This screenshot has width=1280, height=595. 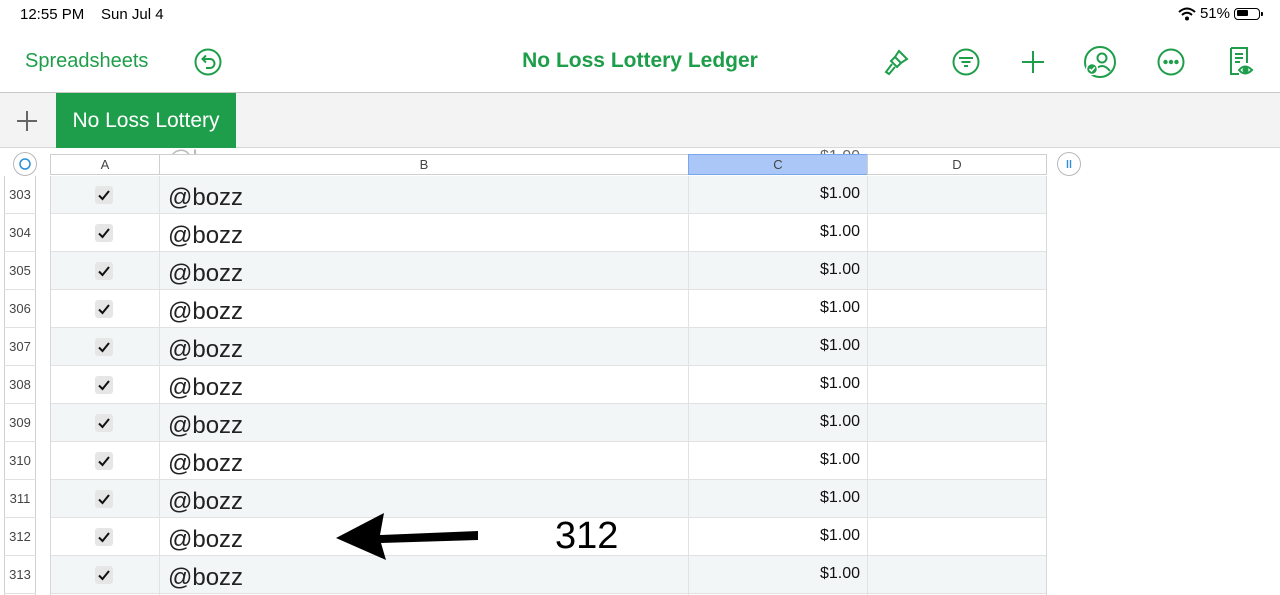 I want to click on view-document-icon, so click(x=1240, y=62).